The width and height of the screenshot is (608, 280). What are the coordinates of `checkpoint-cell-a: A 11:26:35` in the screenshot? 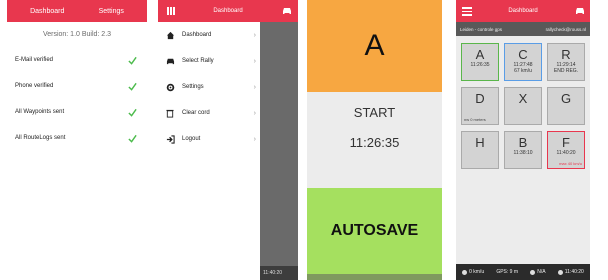 It's located at (480, 62).